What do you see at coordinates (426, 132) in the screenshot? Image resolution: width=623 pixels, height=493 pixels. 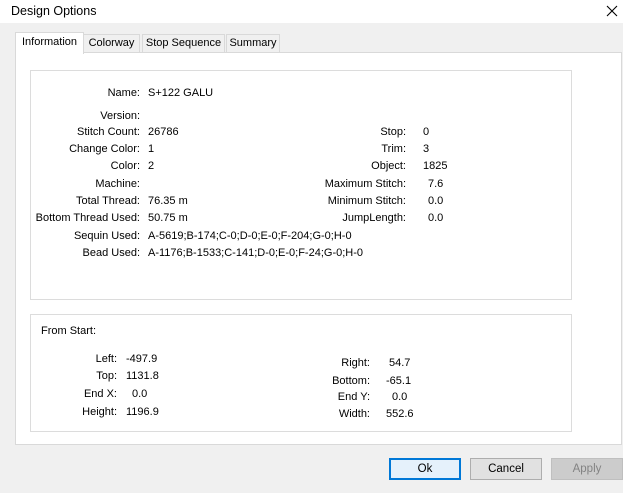 I see `stop-value: 0` at bounding box center [426, 132].